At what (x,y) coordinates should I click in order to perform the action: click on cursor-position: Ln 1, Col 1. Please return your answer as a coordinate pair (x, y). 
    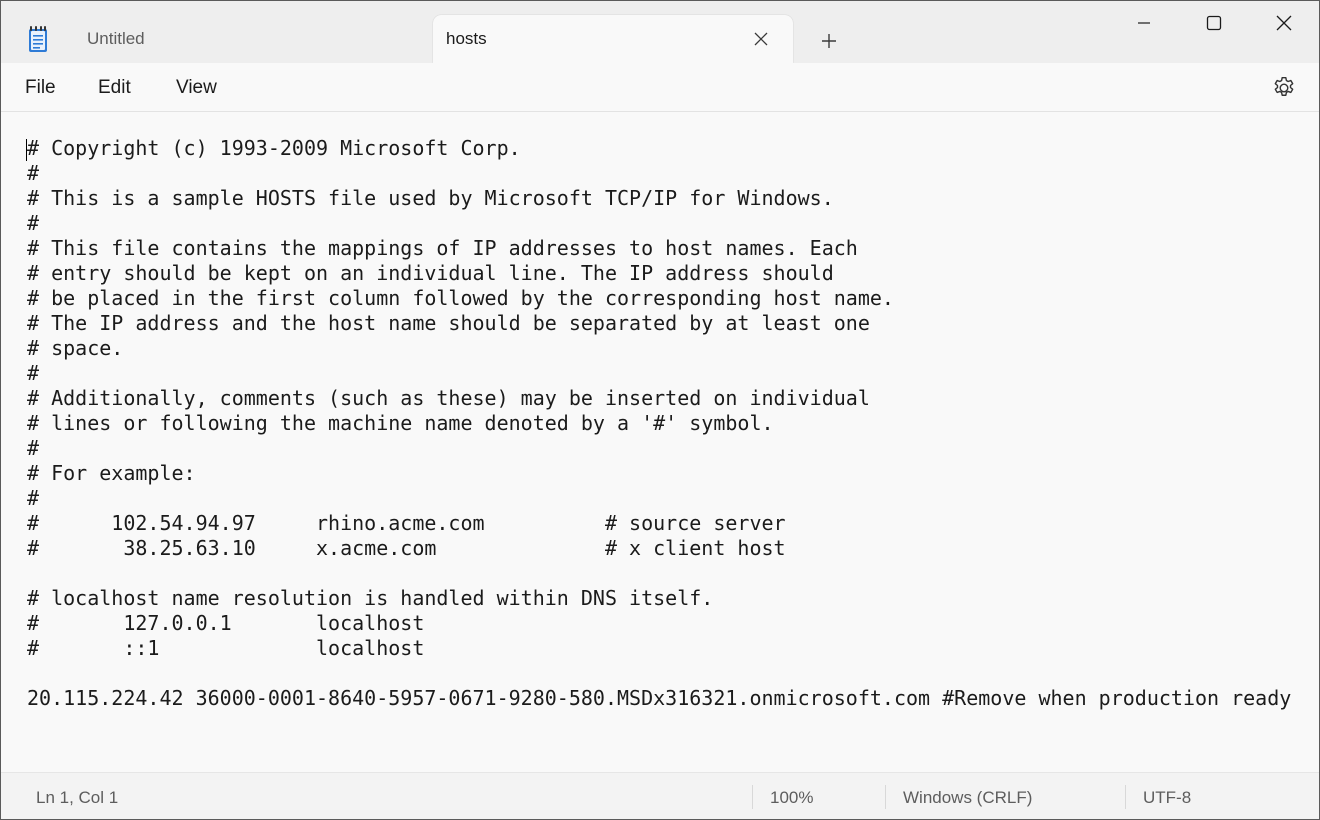
    Looking at the image, I should click on (77, 797).